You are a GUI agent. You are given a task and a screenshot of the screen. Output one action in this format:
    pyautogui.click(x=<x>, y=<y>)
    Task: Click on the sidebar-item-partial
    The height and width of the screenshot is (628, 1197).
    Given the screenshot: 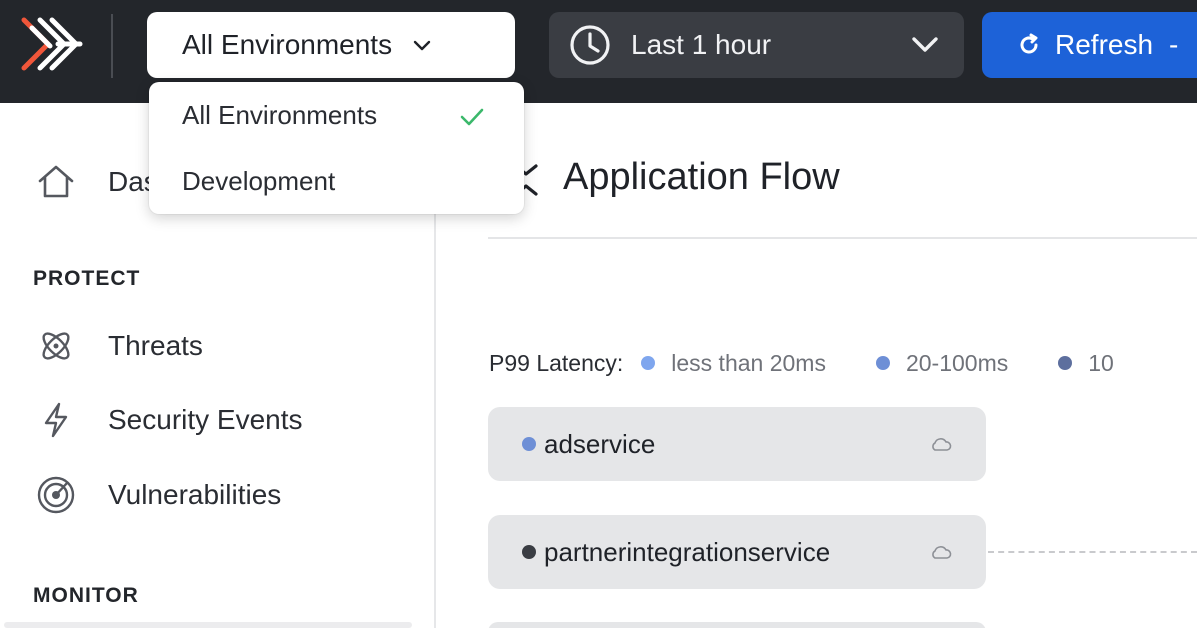 What is the action you would take?
    pyautogui.click(x=208, y=625)
    